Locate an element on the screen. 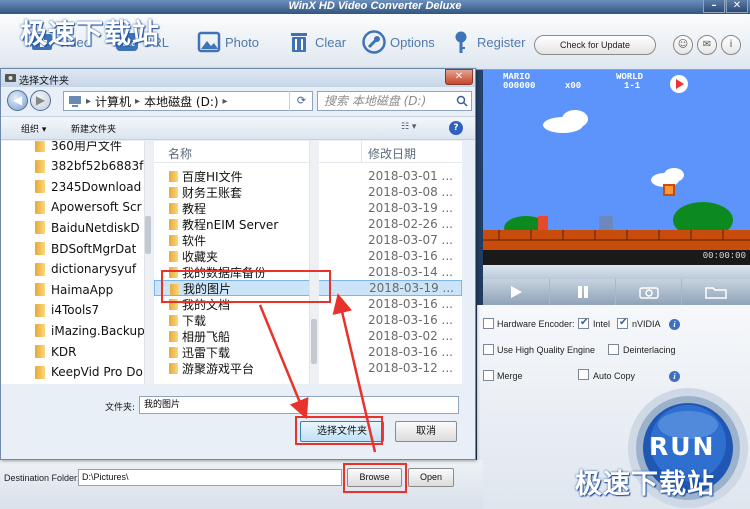 The width and height of the screenshot is (750, 509). annotation-arrows is located at coordinates (317, 373).